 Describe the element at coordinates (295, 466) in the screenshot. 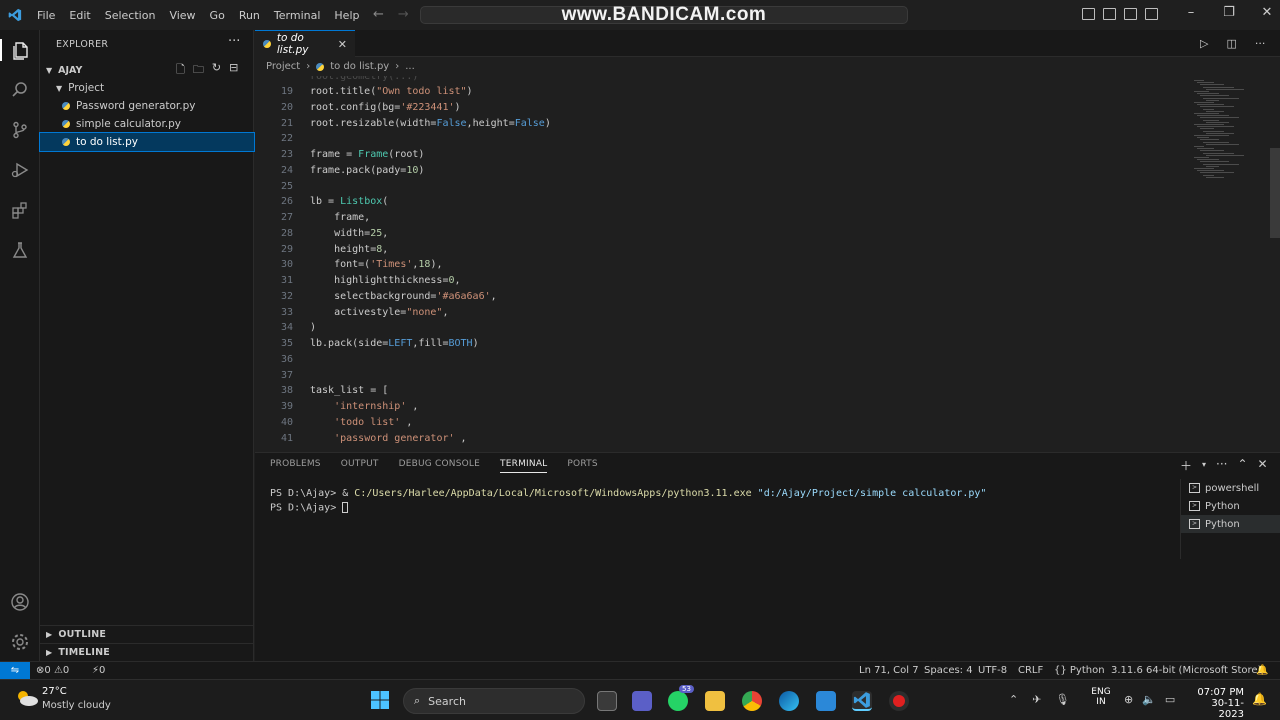

I see `tab-problems: PROBLEMS` at that location.